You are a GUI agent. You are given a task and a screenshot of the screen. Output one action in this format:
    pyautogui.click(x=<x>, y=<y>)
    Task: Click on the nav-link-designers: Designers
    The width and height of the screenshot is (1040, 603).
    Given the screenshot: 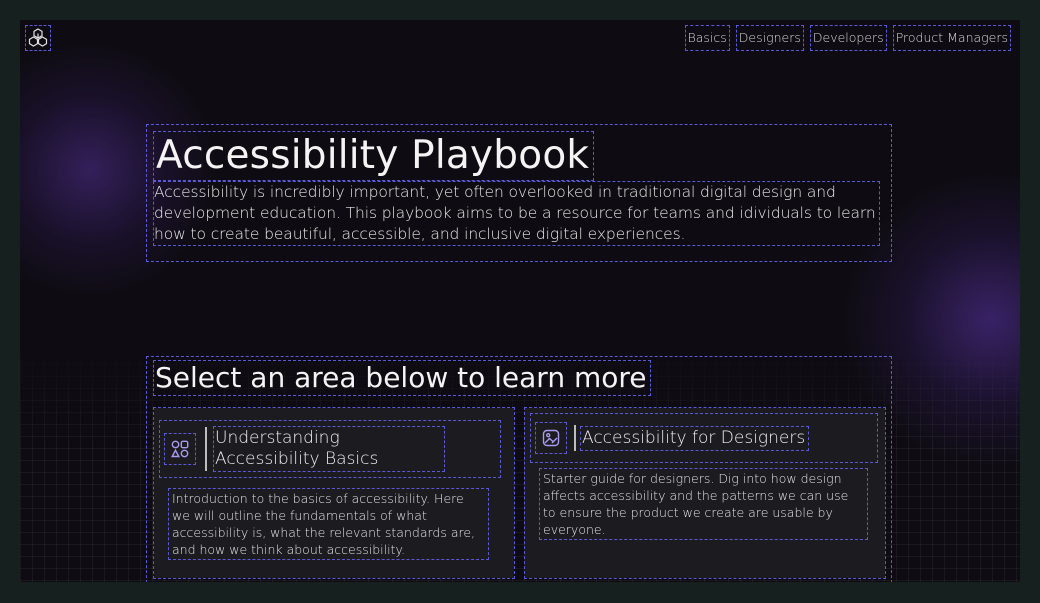 What is the action you would take?
    pyautogui.click(x=769, y=38)
    